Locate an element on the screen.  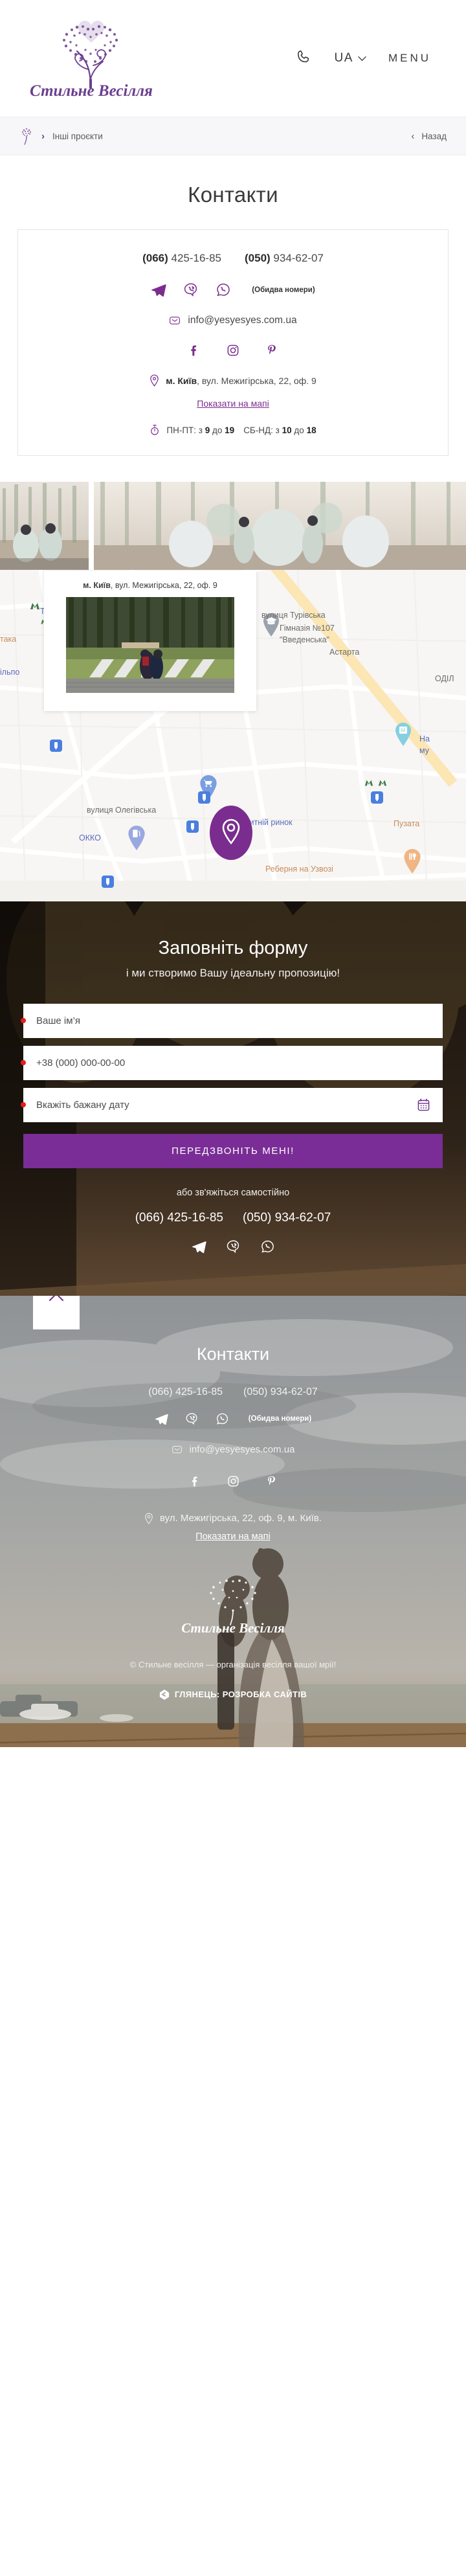
footer-logo-text: Стильне Весілля is located at coordinates (233, 1627).